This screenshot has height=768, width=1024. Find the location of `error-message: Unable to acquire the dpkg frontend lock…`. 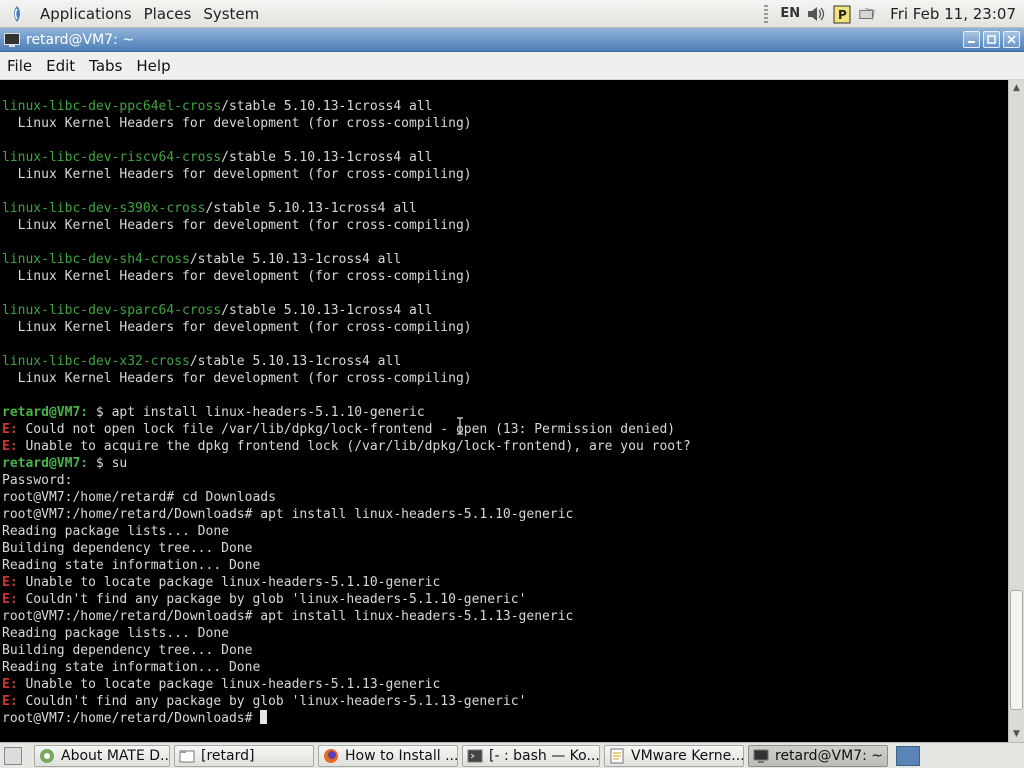

error-message: Unable to acquire the dpkg frontend lock… is located at coordinates (354, 446).